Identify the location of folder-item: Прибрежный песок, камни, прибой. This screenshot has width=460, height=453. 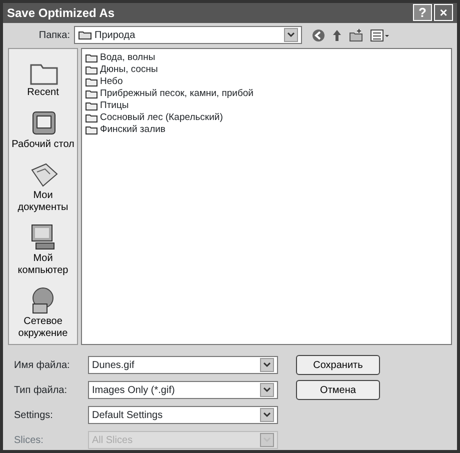
(177, 94).